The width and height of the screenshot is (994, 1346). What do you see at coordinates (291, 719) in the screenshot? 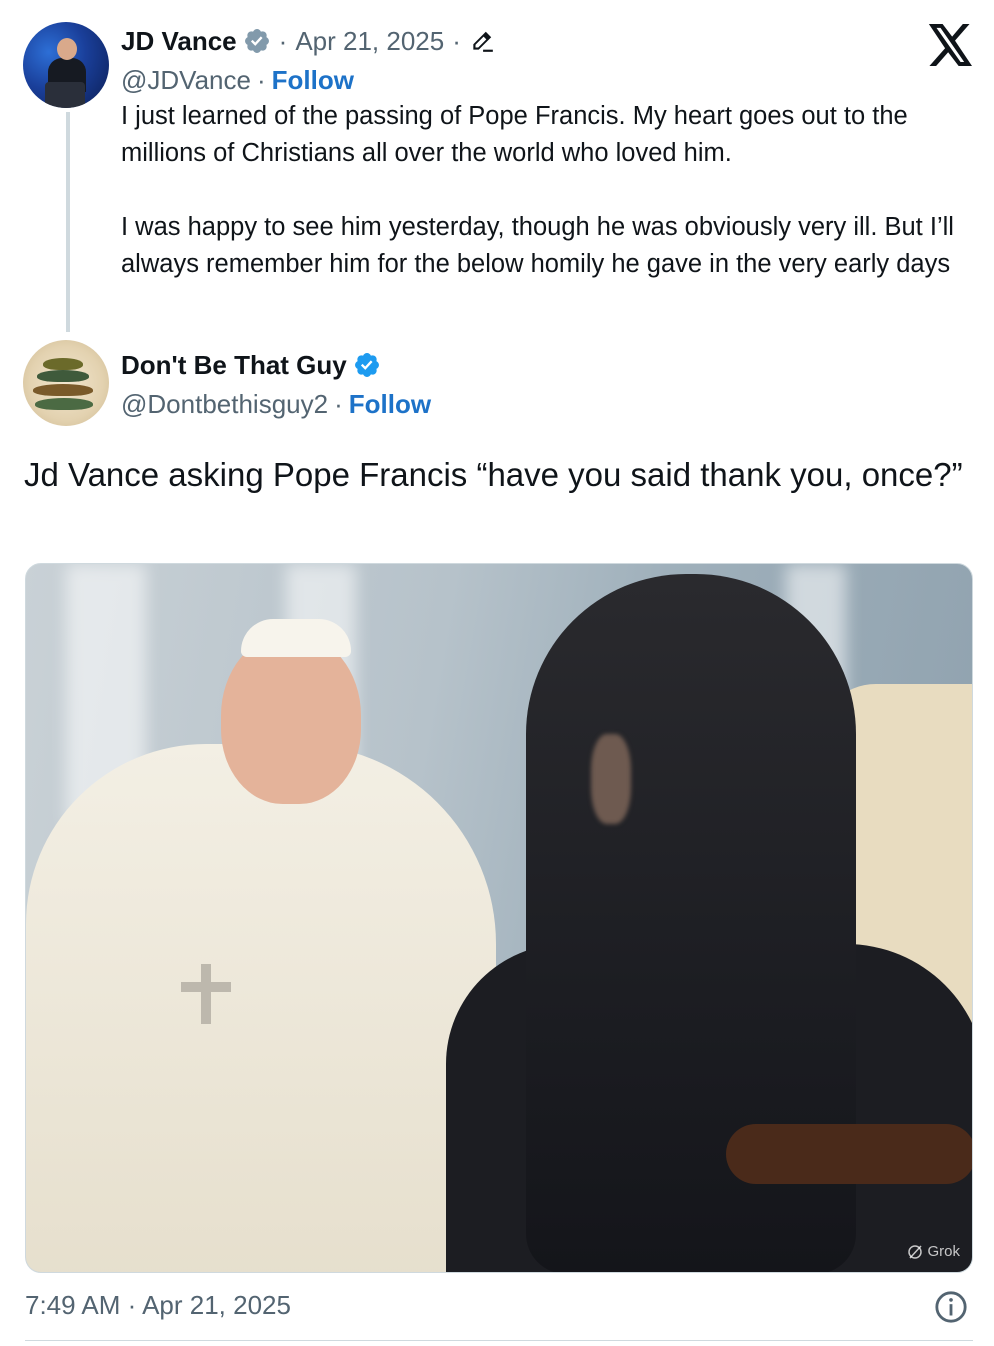
I see `figure-head` at bounding box center [291, 719].